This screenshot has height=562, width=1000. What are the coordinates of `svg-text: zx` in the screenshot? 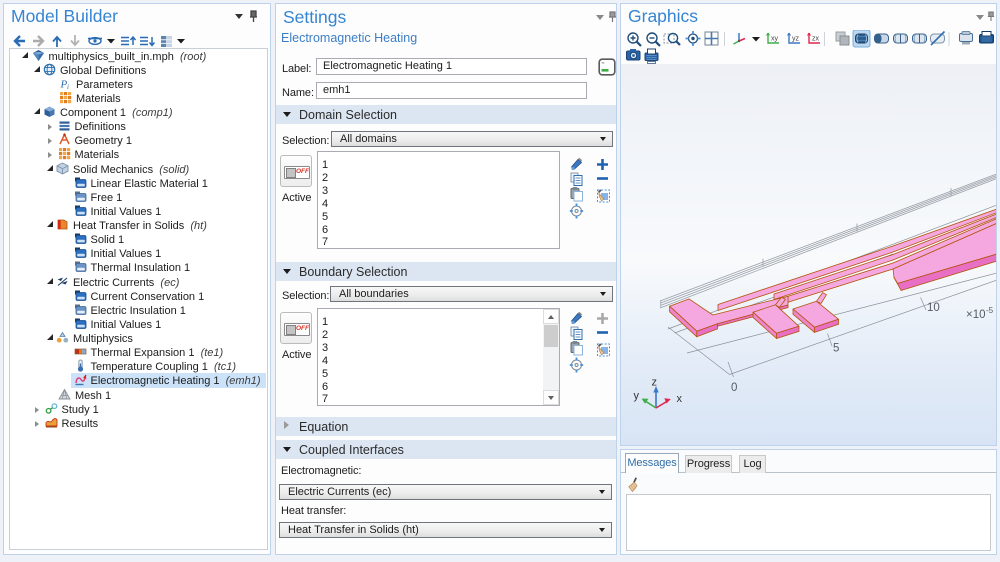 It's located at (816, 39).